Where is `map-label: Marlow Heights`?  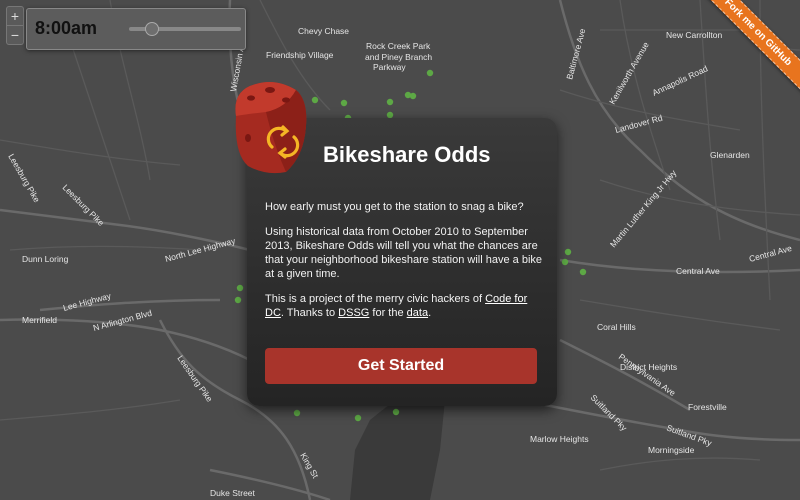
map-label: Marlow Heights is located at coordinates (559, 439).